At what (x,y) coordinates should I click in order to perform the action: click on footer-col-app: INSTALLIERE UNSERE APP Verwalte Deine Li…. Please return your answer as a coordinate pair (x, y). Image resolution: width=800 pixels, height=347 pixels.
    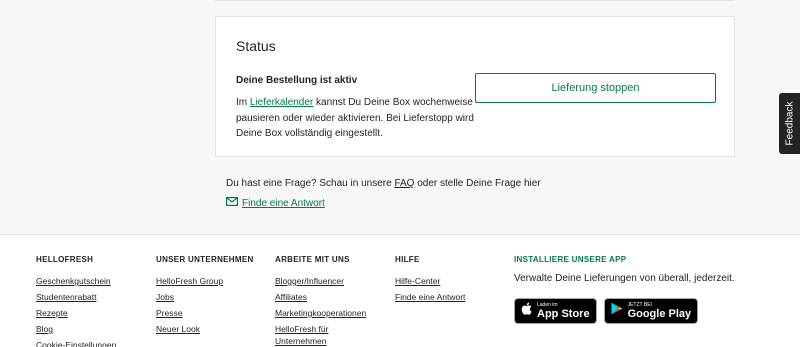
    Looking at the image, I should click on (634, 289).